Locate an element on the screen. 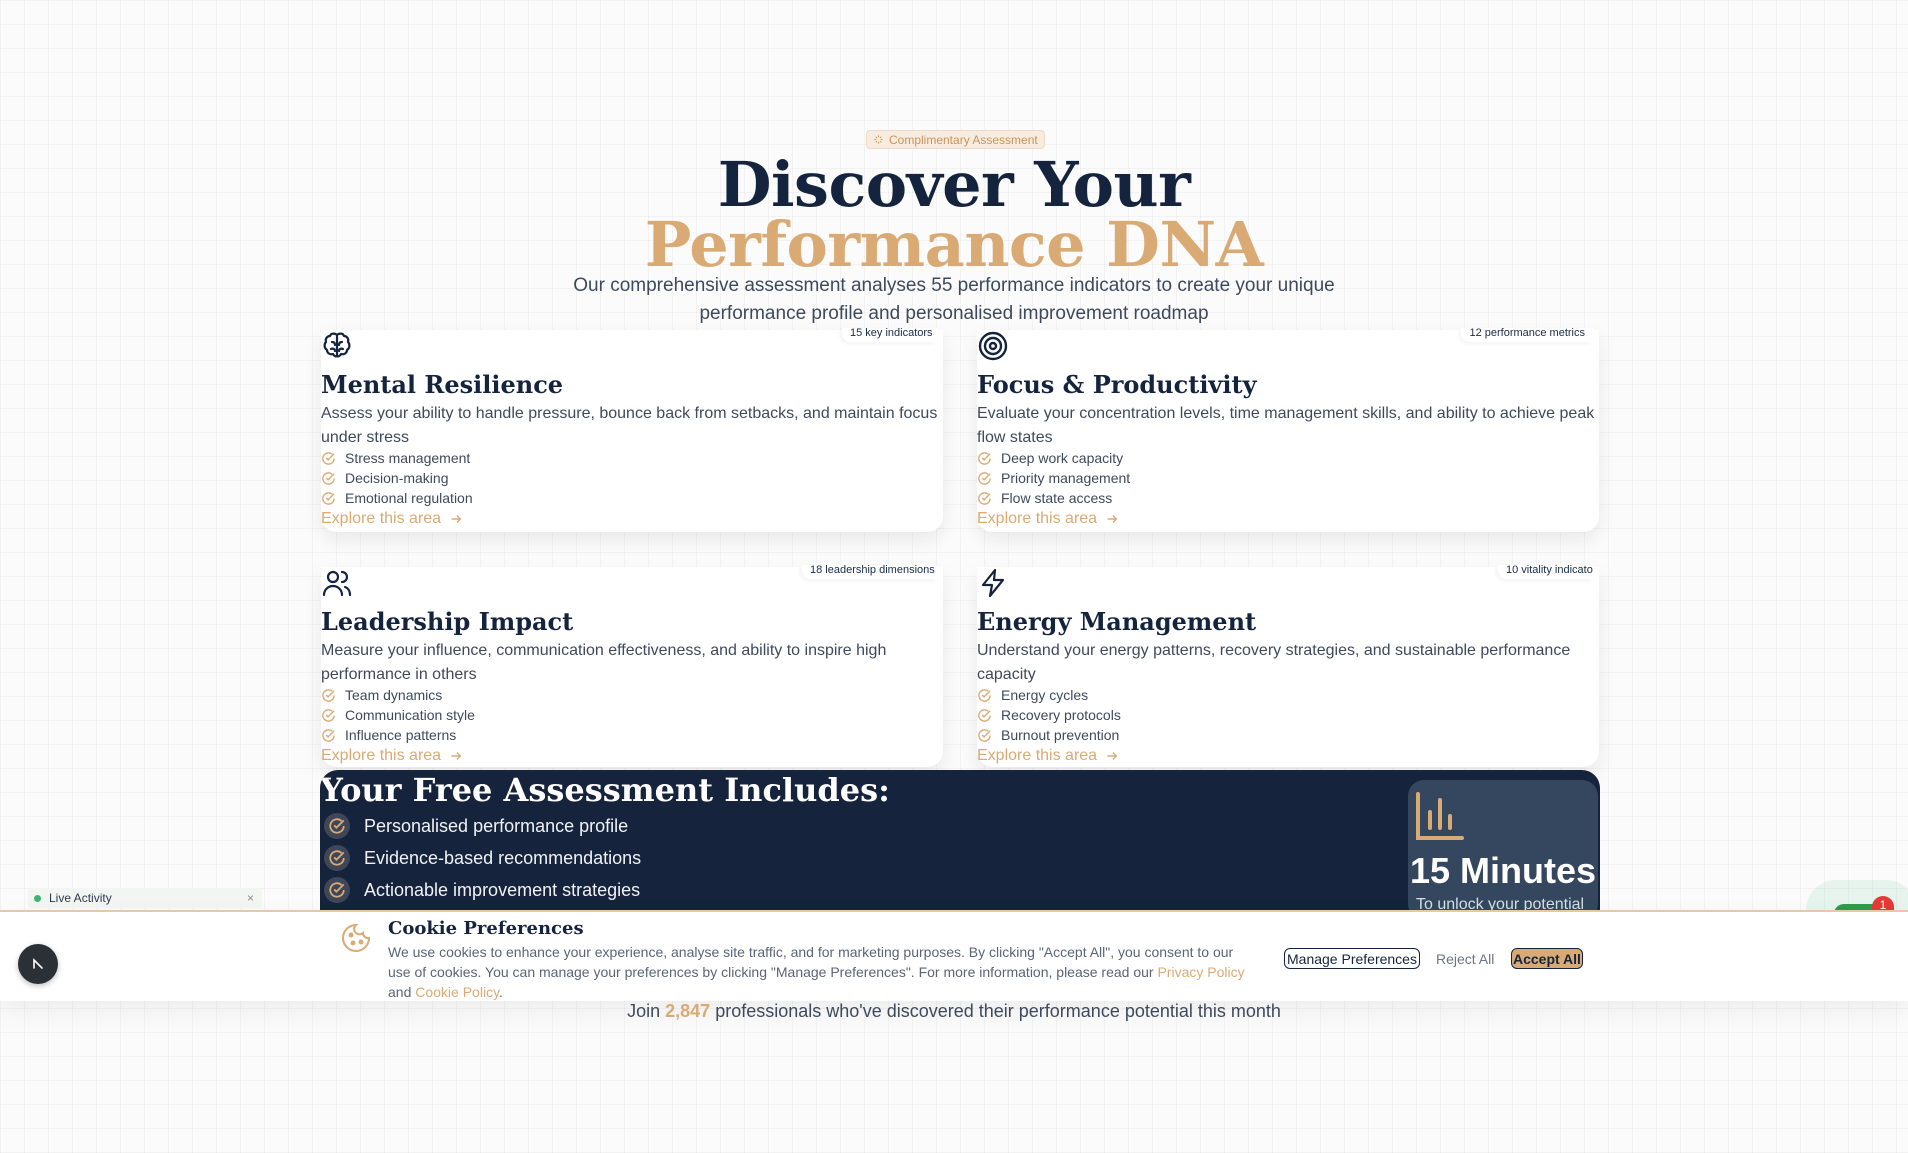 The height and width of the screenshot is (1153, 1908). close-icon: × is located at coordinates (250, 898).